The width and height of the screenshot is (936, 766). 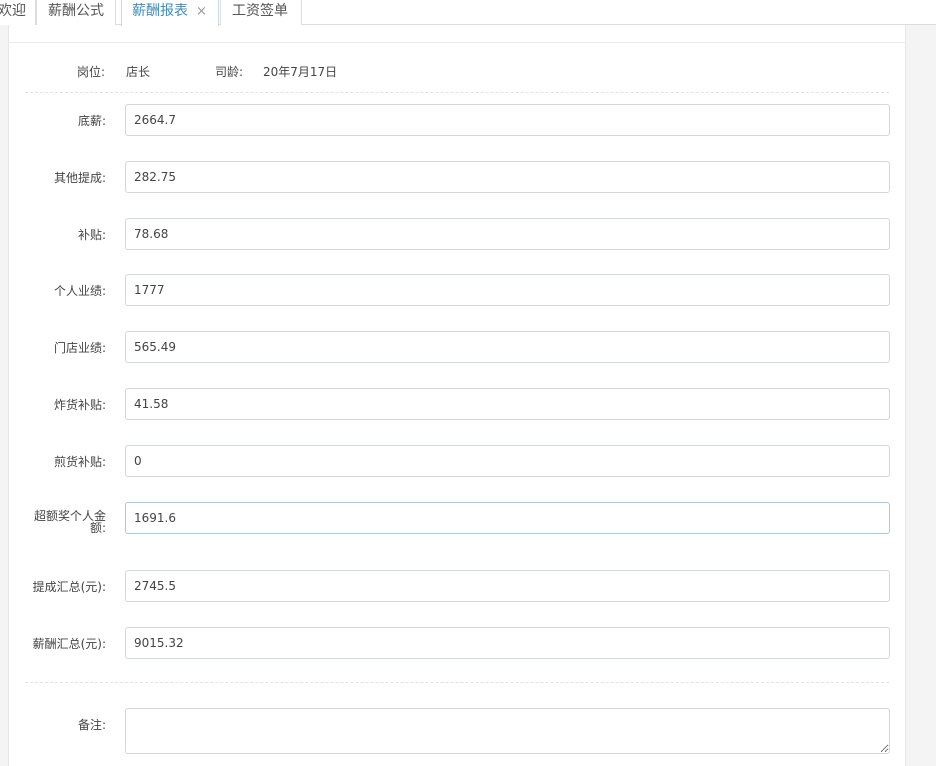 What do you see at coordinates (69, 644) in the screenshot?
I see `salary-total-label: 薪酬汇总(元):` at bounding box center [69, 644].